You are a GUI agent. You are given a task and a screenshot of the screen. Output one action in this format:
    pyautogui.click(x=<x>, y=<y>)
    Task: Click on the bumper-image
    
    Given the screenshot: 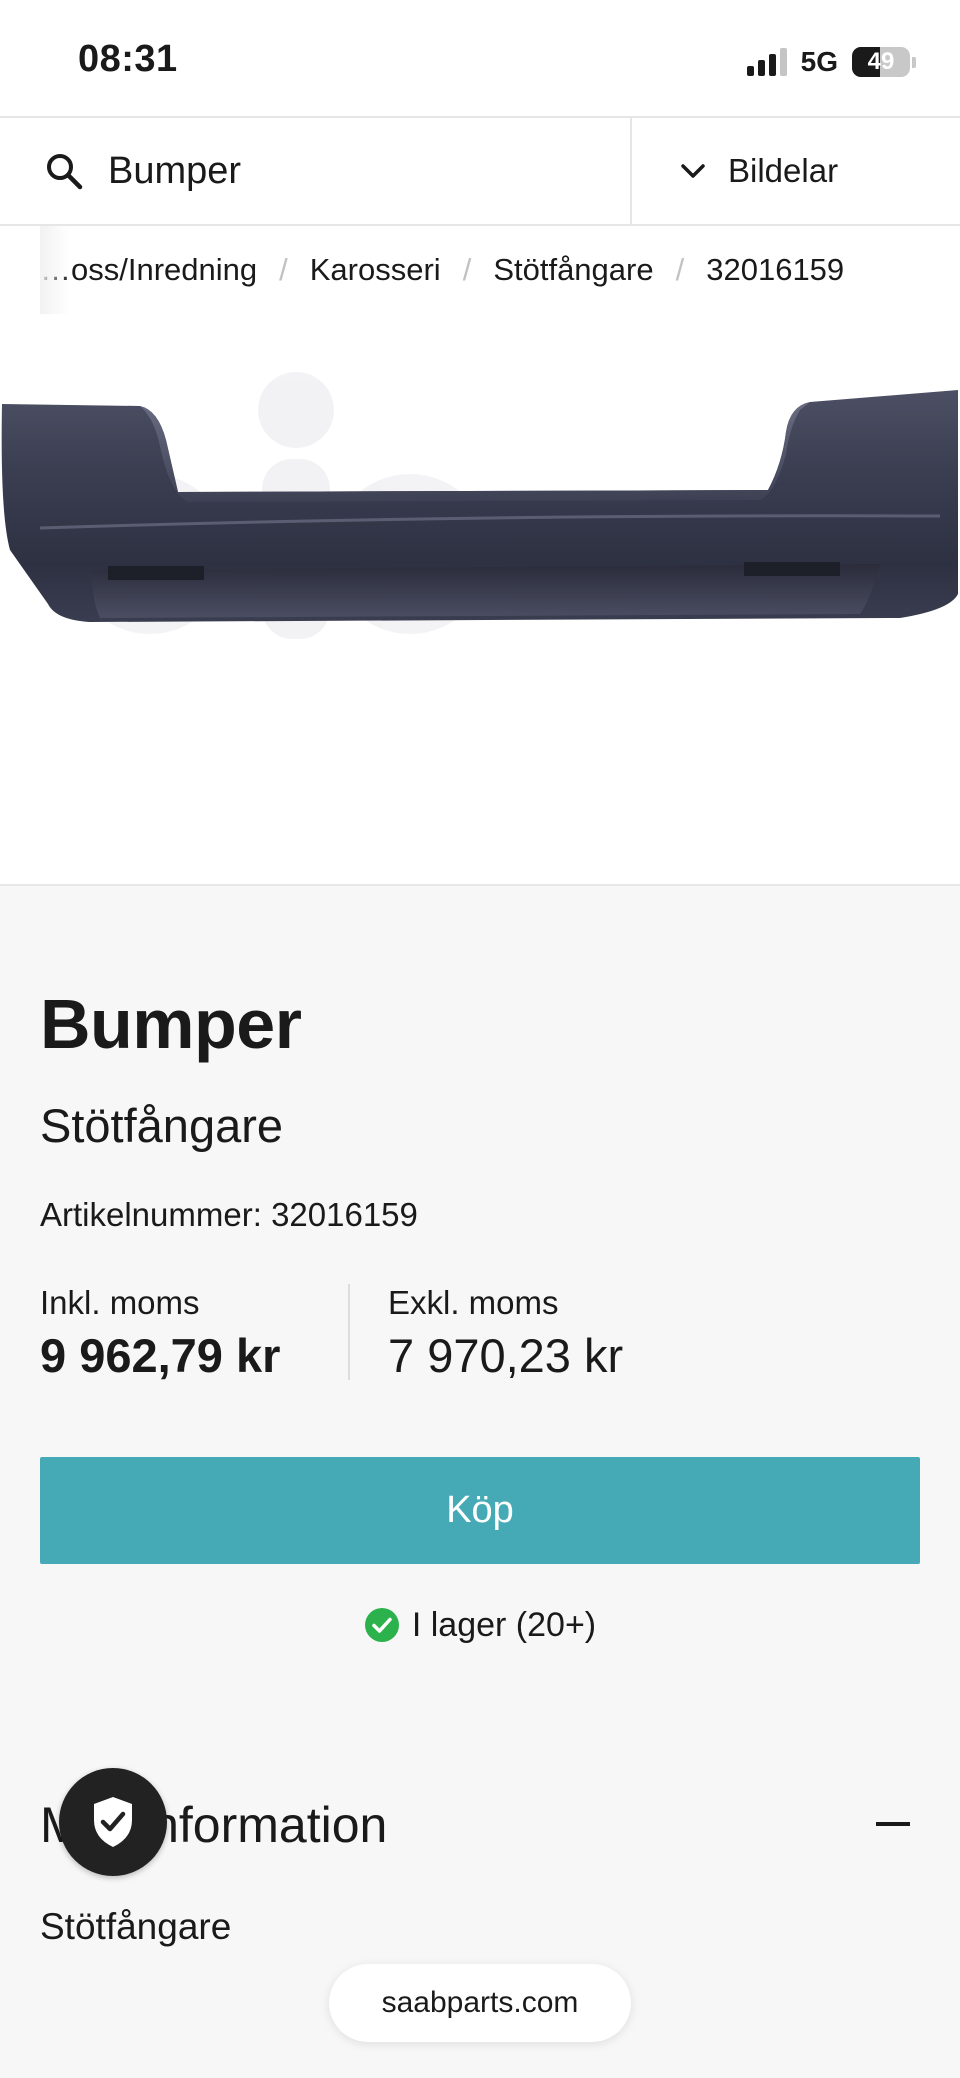 What is the action you would take?
    pyautogui.click(x=479, y=505)
    